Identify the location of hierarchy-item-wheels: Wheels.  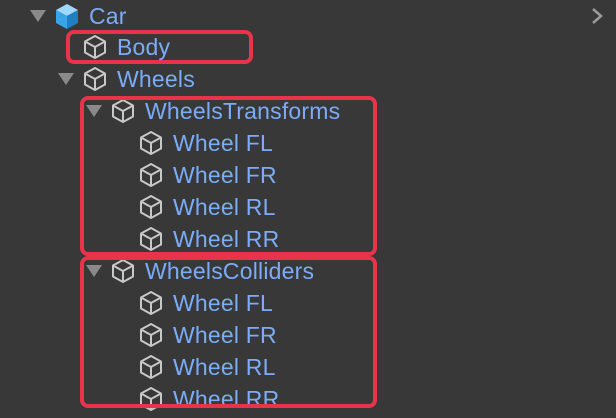
(308, 79).